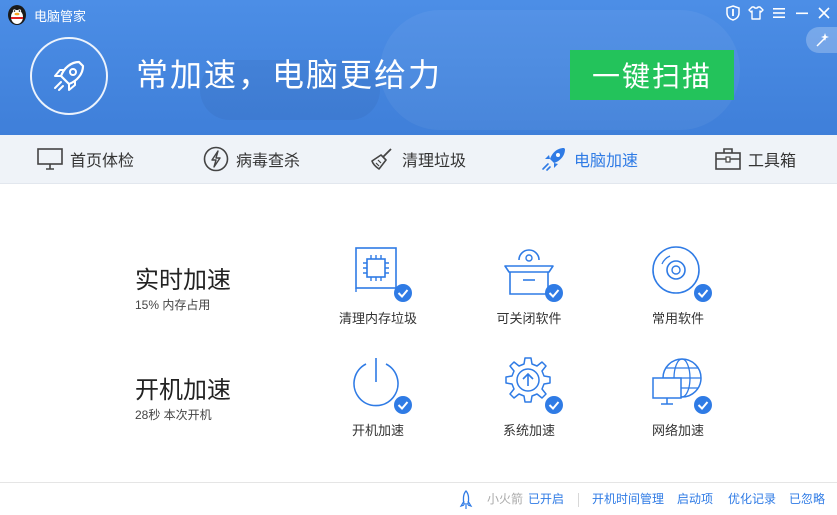 This screenshot has width=837, height=515. I want to click on tab-virus-scan: 病毒查杀, so click(251, 159).